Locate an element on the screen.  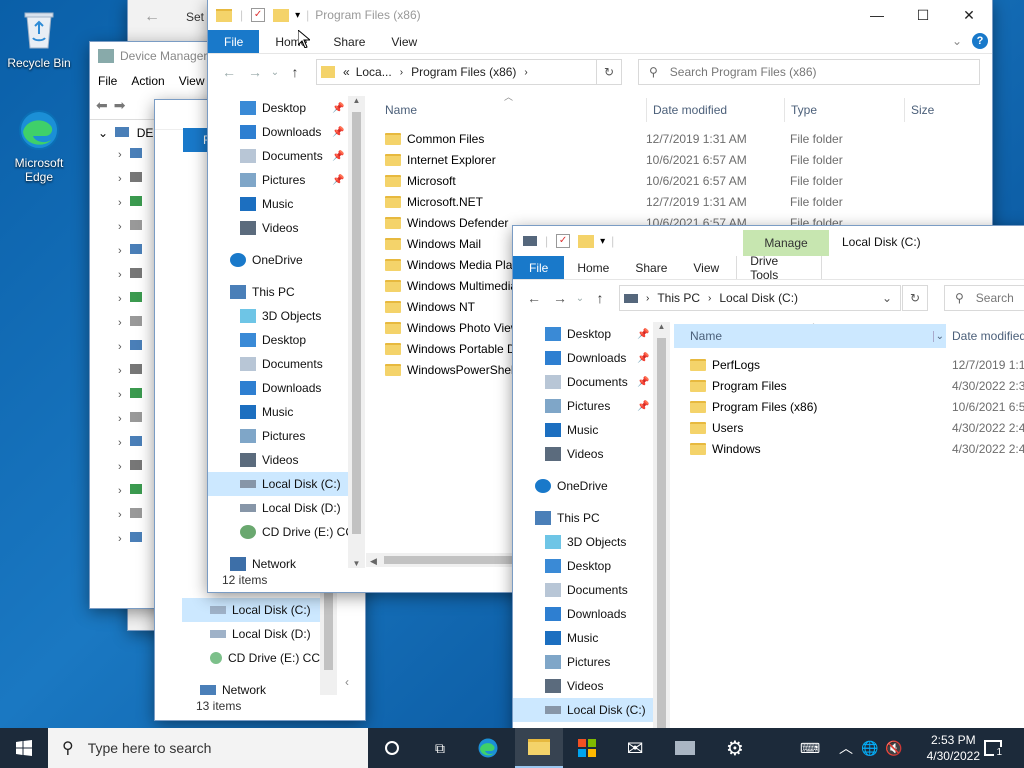
file-row: Common Files 12/7/2019 1:31 AM File folder is located at coordinates (665, 138).